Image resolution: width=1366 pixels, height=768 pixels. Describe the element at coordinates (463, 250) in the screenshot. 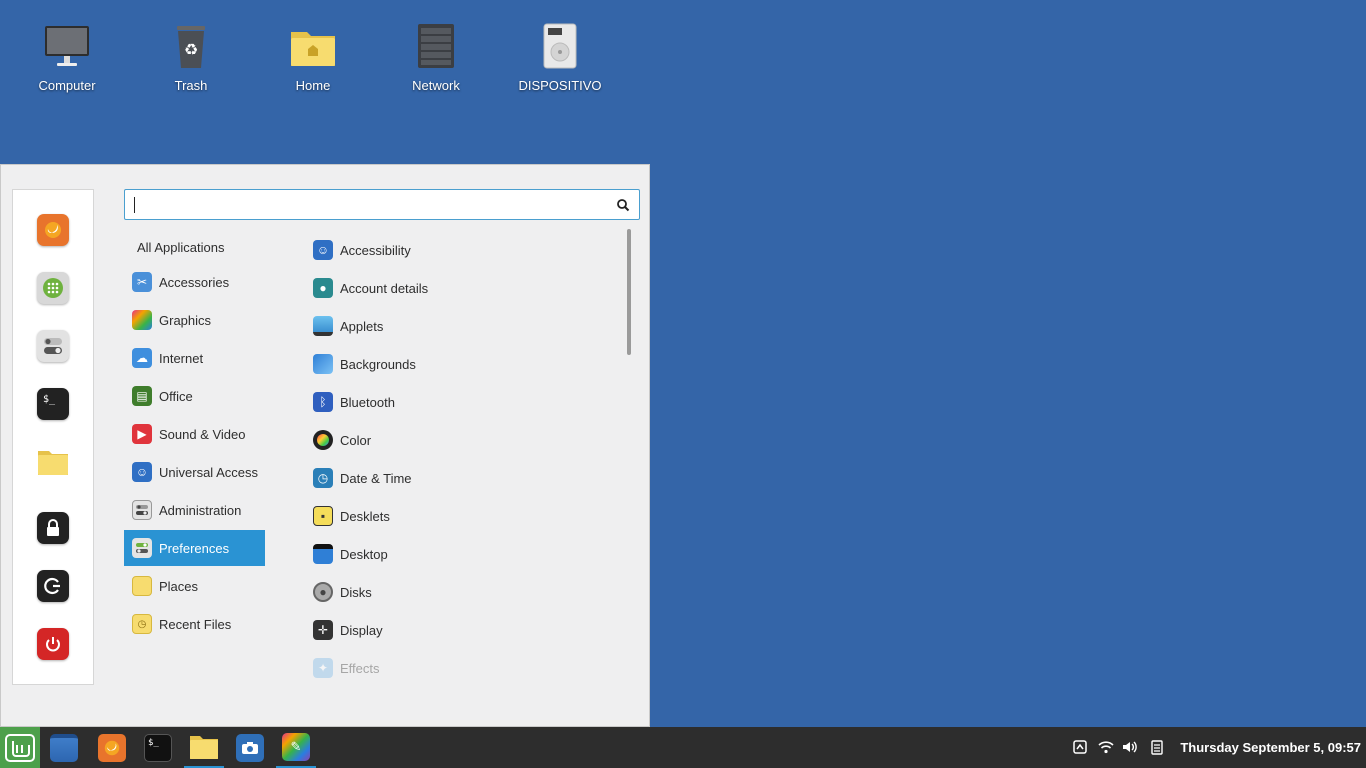

I see `app-accessibility: ☺ Accessibility` at that location.